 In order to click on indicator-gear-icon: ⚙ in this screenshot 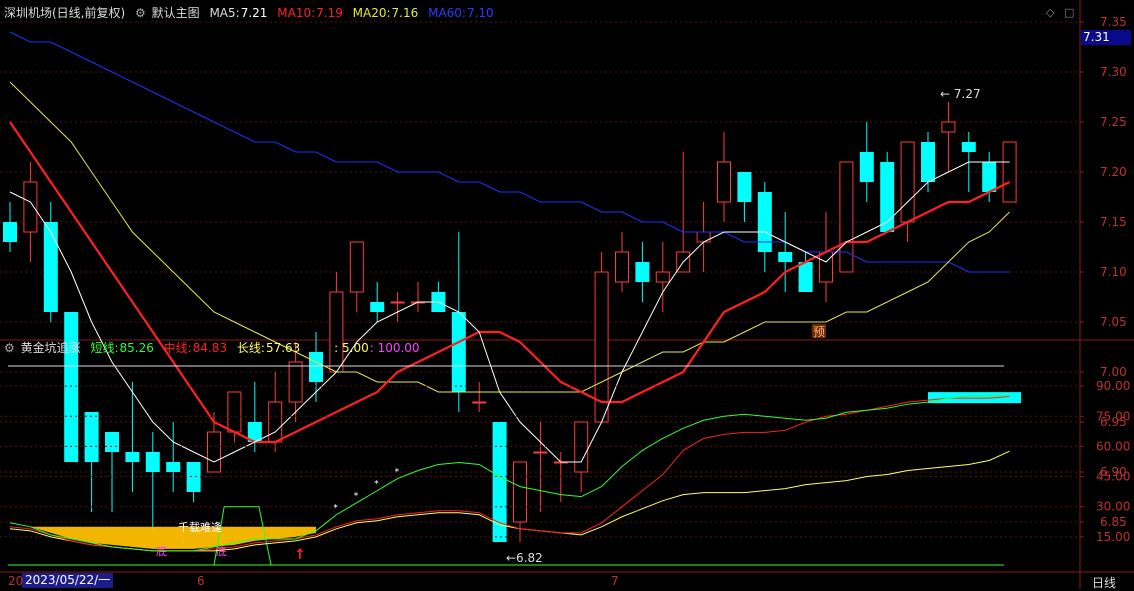, I will do `click(9, 348)`.